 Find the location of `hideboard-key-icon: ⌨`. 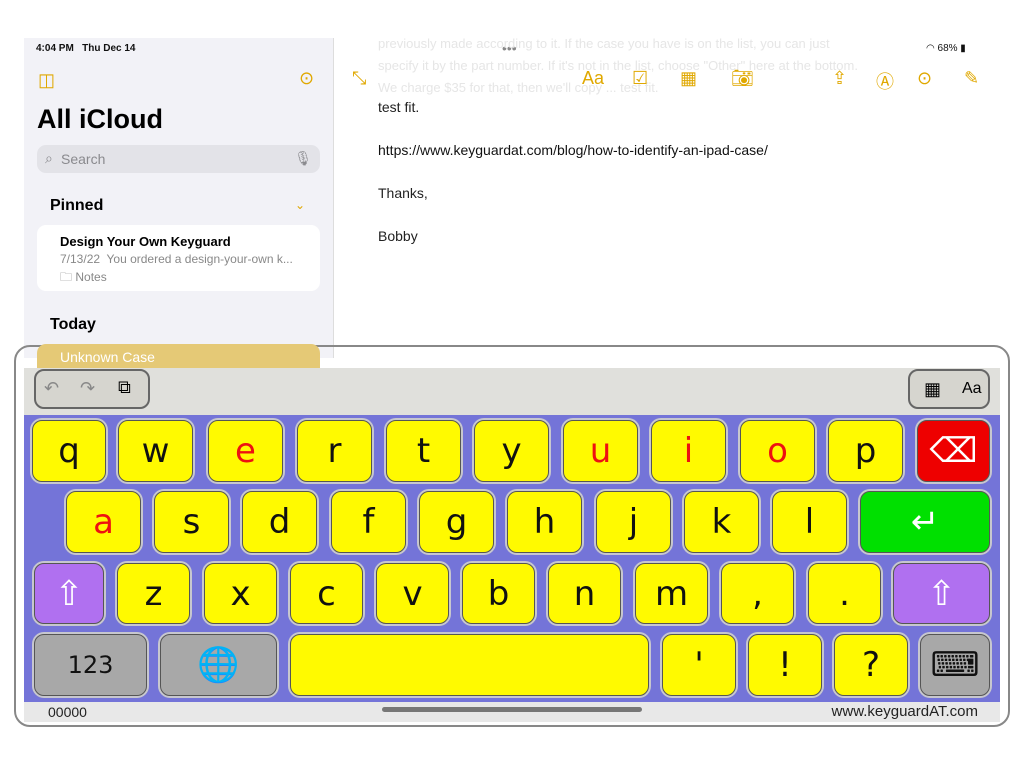

hideboard-key-icon: ⌨ is located at coordinates (955, 665).